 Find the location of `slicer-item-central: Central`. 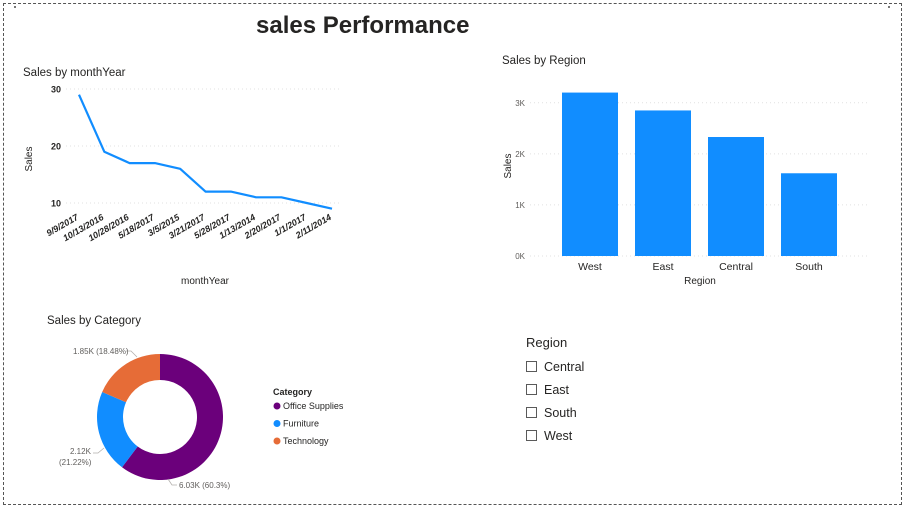

slicer-item-central: Central is located at coordinates (555, 366).